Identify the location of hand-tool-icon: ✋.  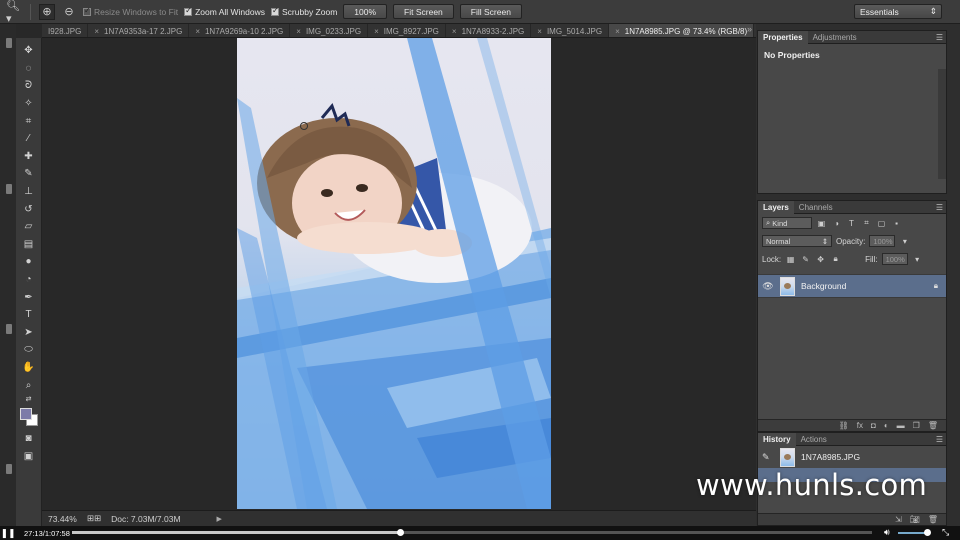
(29, 368).